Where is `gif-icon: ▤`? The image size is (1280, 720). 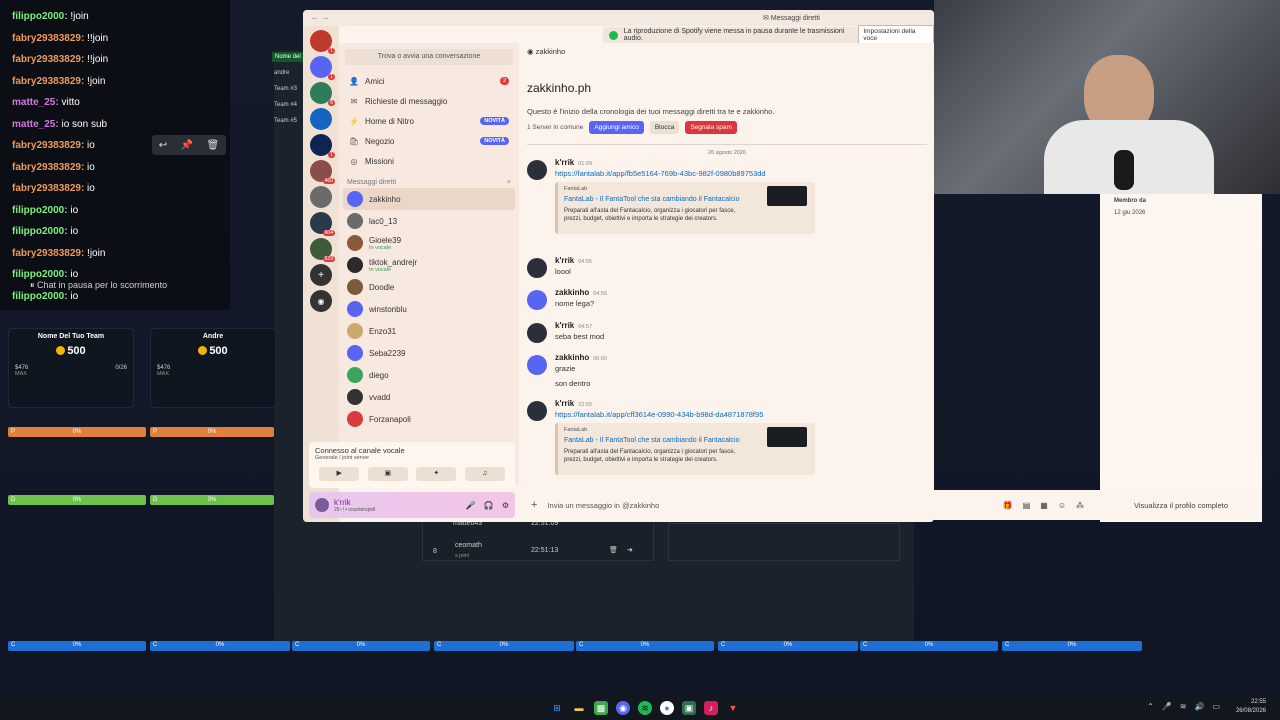 gif-icon: ▤ is located at coordinates (1027, 505).